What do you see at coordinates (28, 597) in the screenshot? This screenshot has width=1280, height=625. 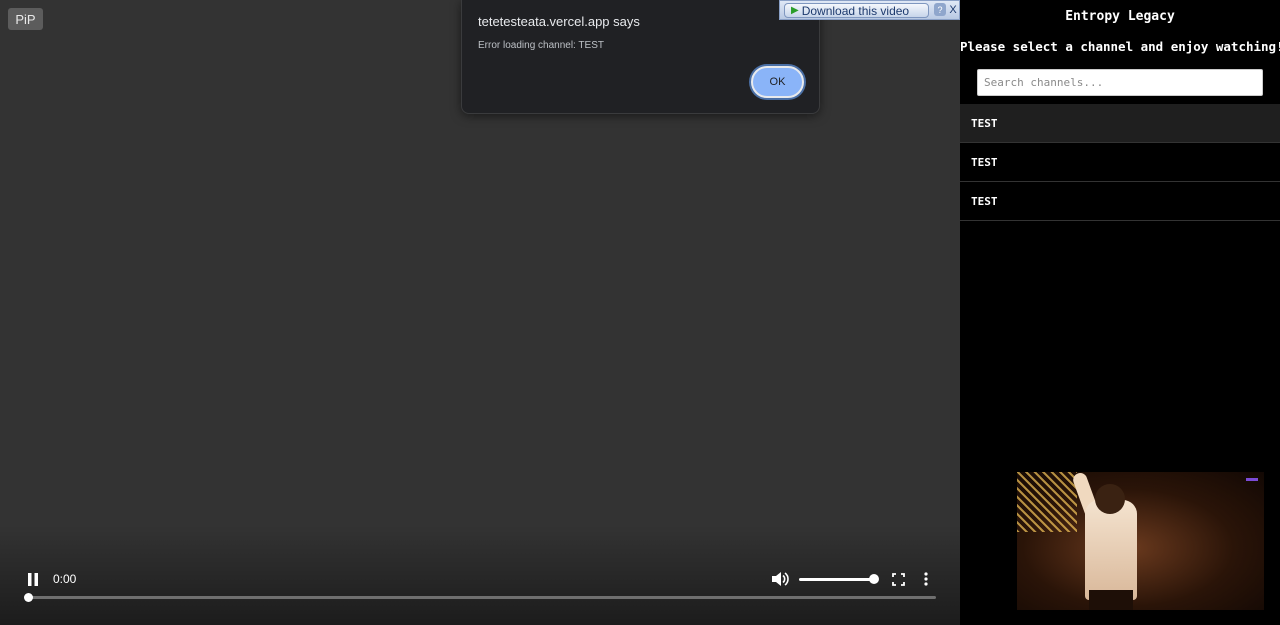 I see `seek-bar-handle` at bounding box center [28, 597].